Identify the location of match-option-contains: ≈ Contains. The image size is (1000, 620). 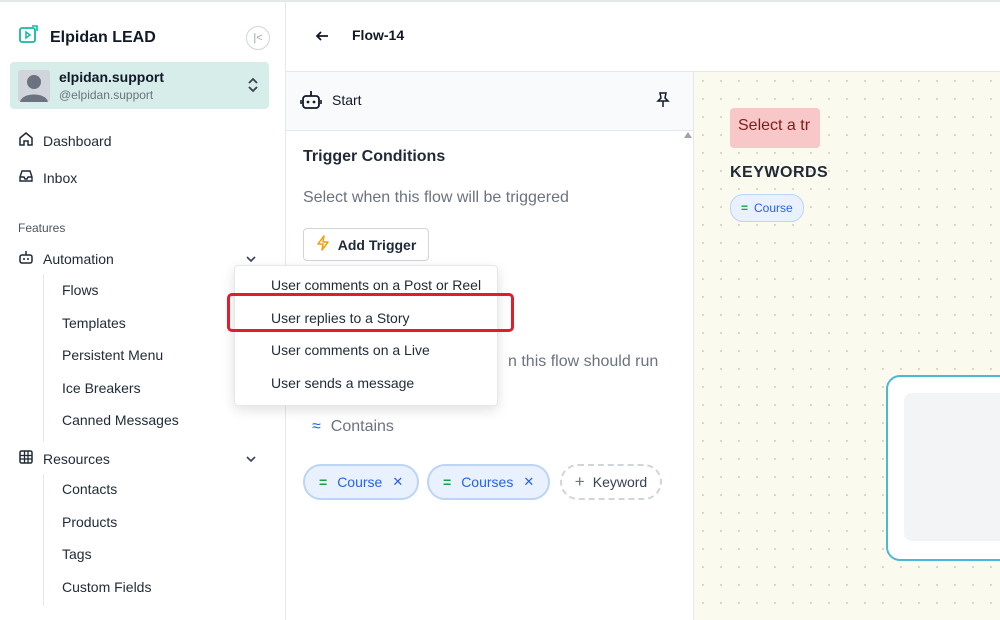
(353, 427).